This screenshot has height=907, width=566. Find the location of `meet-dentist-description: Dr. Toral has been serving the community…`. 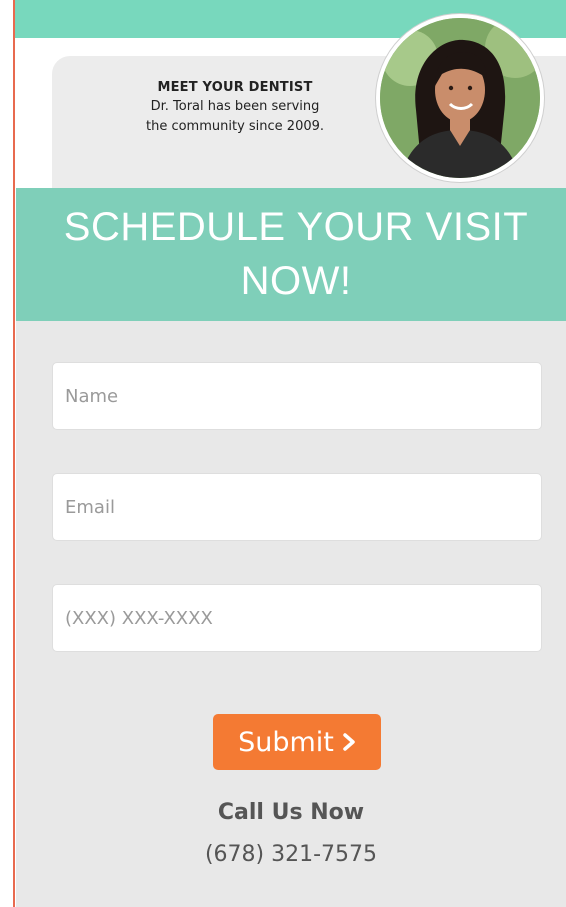

meet-dentist-description: Dr. Toral has been serving the community… is located at coordinates (235, 117).